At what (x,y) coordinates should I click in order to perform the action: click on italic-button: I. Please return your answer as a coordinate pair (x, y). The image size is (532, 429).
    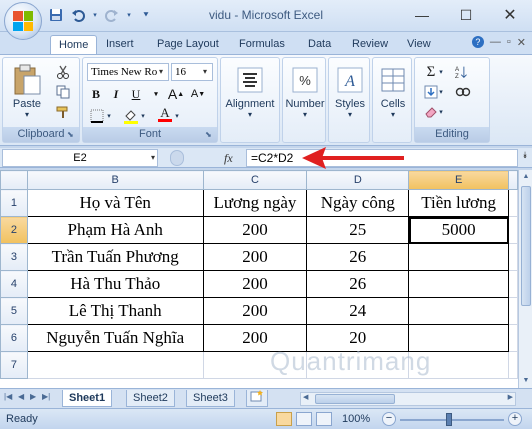
    Looking at the image, I should click on (116, 94).